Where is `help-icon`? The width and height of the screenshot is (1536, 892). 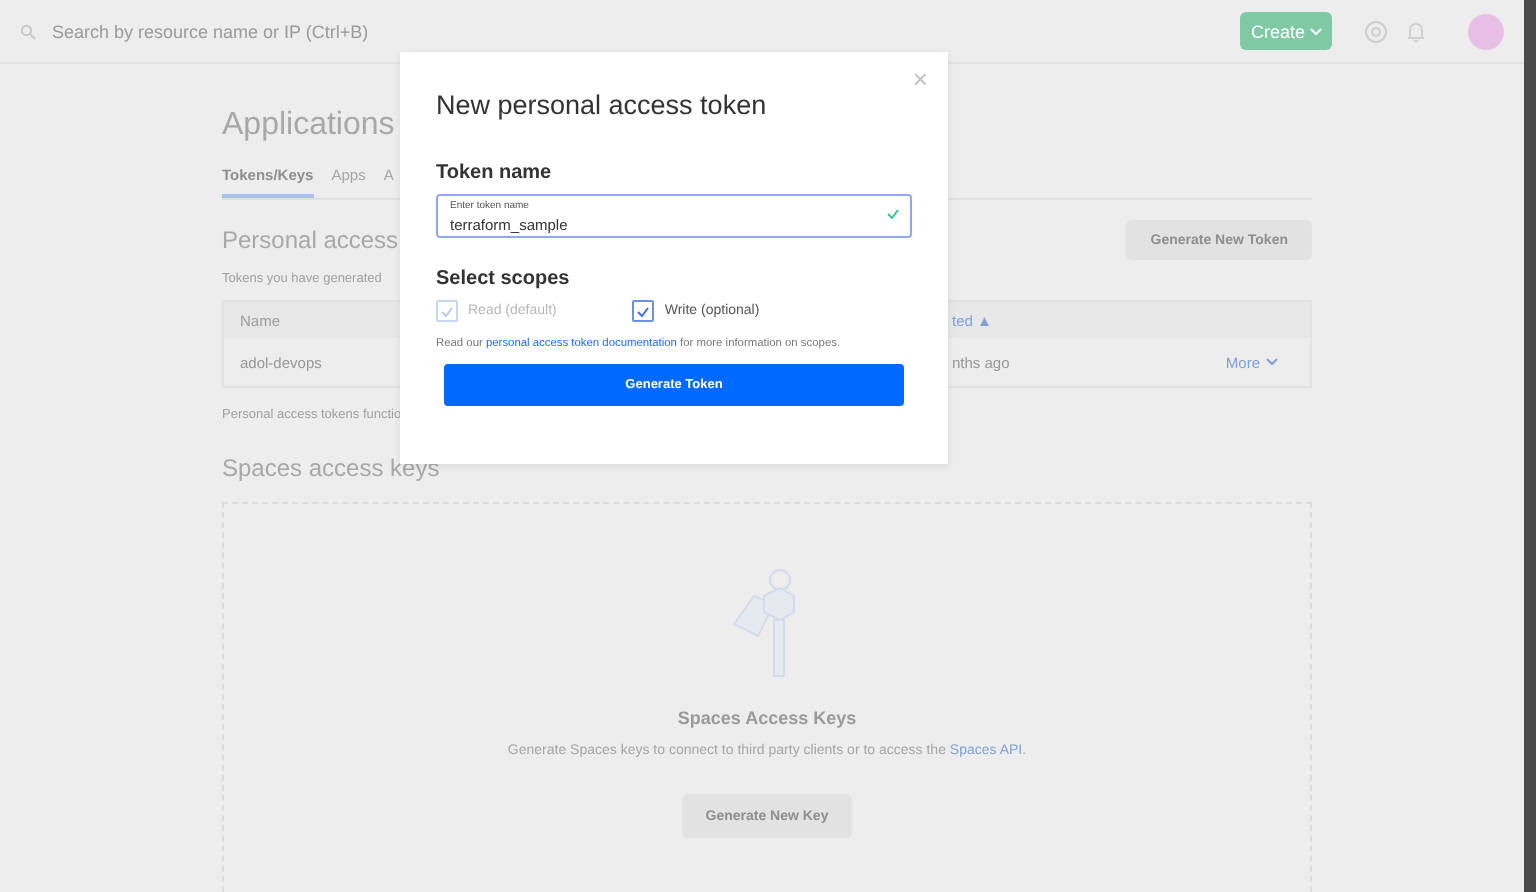
help-icon is located at coordinates (1376, 31).